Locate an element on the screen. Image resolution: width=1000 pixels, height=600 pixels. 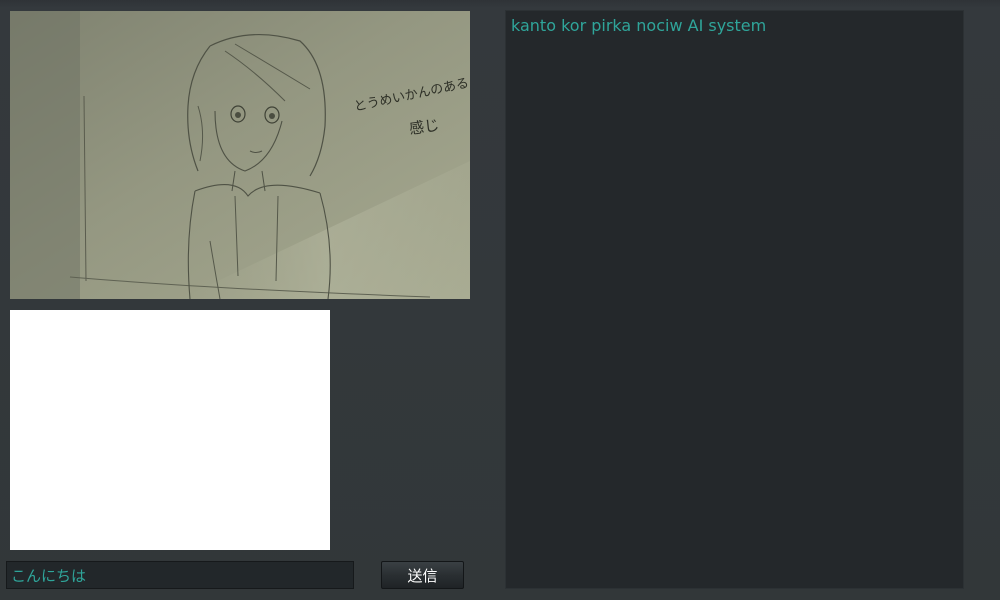
send-button: 送信 is located at coordinates (422, 575).